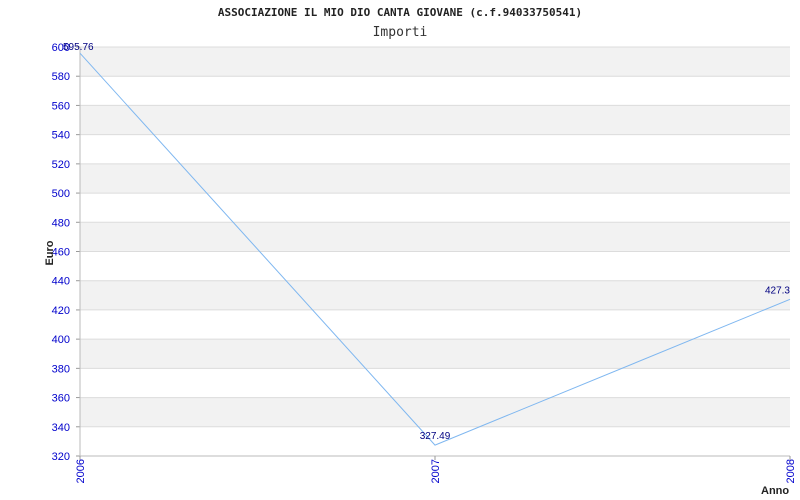 This screenshot has height=500, width=800. What do you see at coordinates (78, 47) in the screenshot?
I see `data-label: 595.76` at bounding box center [78, 47].